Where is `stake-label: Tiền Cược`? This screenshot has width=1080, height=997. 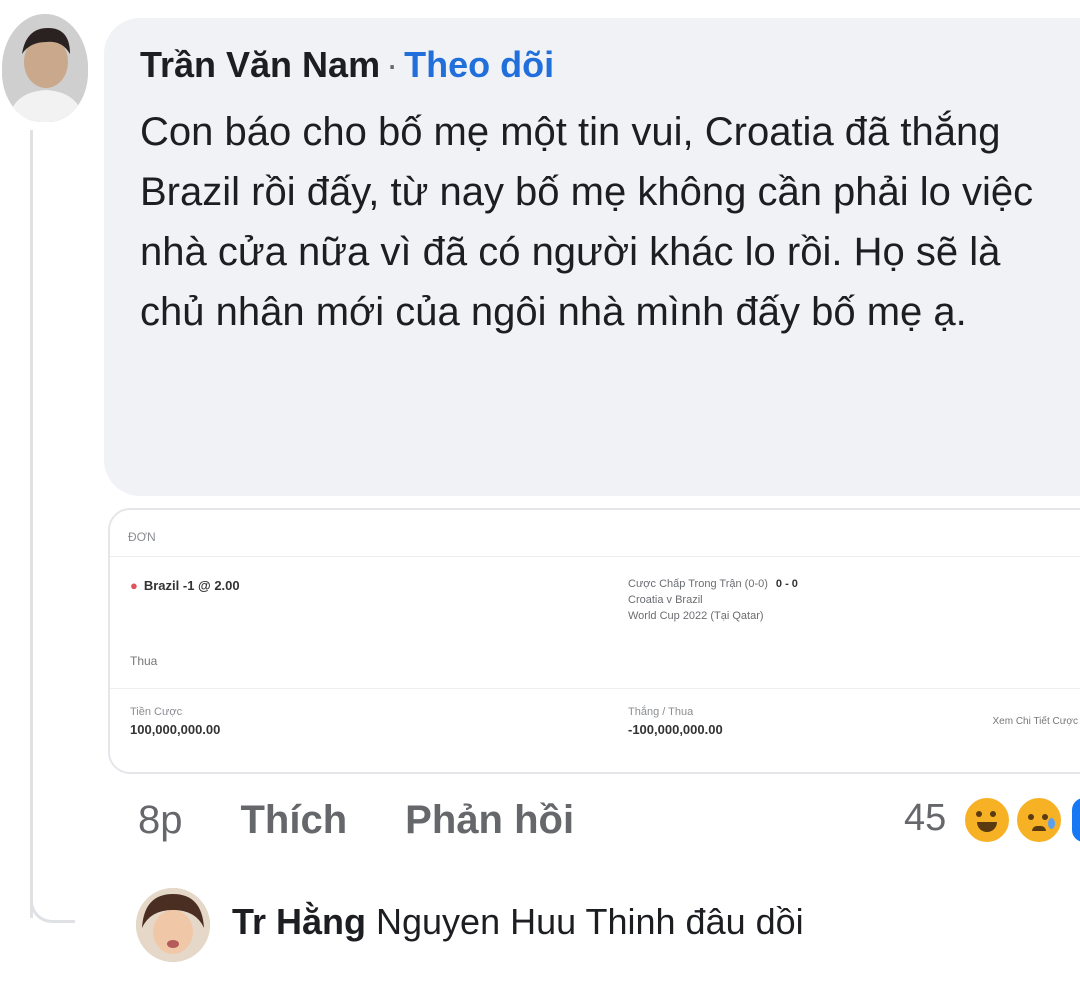 stake-label: Tiền Cược is located at coordinates (156, 712).